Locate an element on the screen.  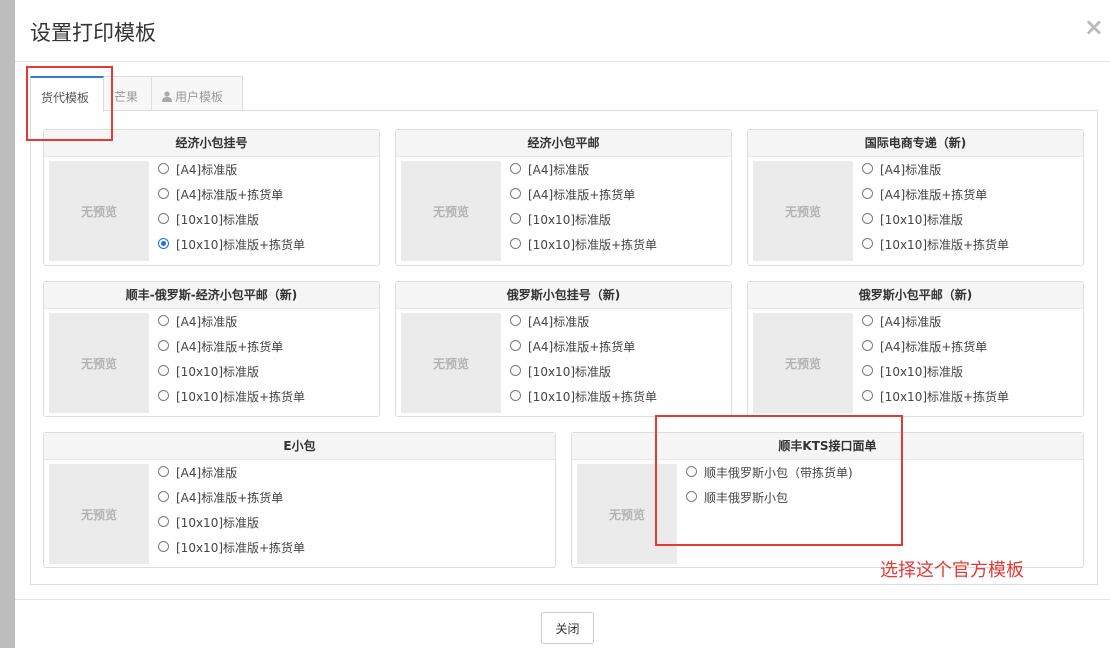
template-option: 顺丰俄罗斯小包（带拣货单) is located at coordinates (769, 477).